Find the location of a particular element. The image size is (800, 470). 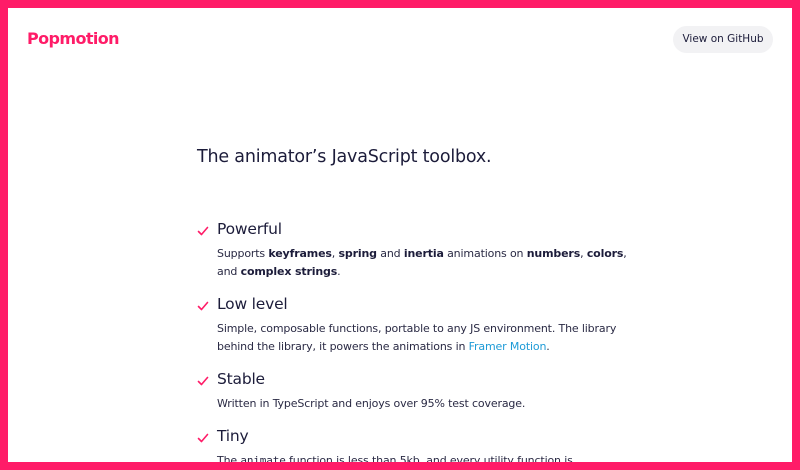

page-tagline: The animator’s JavaScript toolbox. is located at coordinates (344, 157).